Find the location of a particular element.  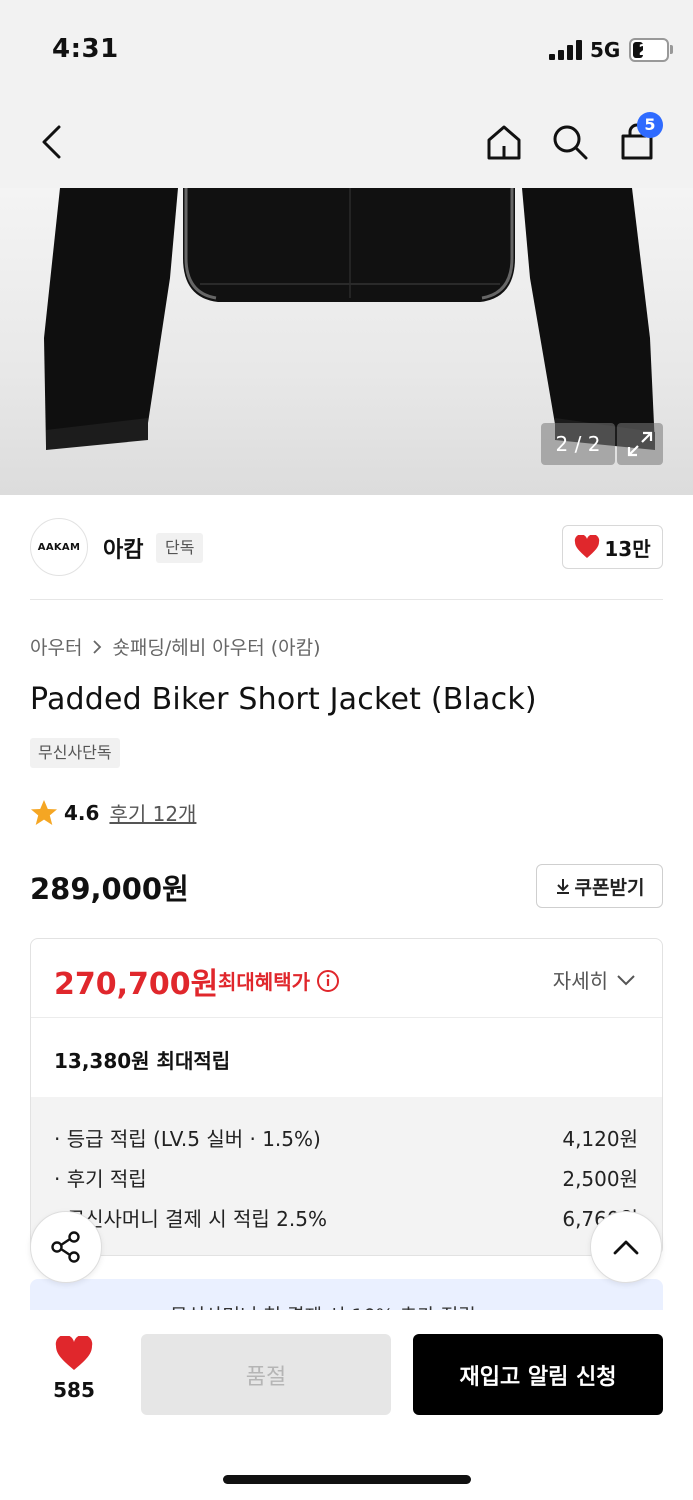

points-row-label: · 등급 적립 (LV.5 실버 · 1.5%) is located at coordinates (187, 1139).